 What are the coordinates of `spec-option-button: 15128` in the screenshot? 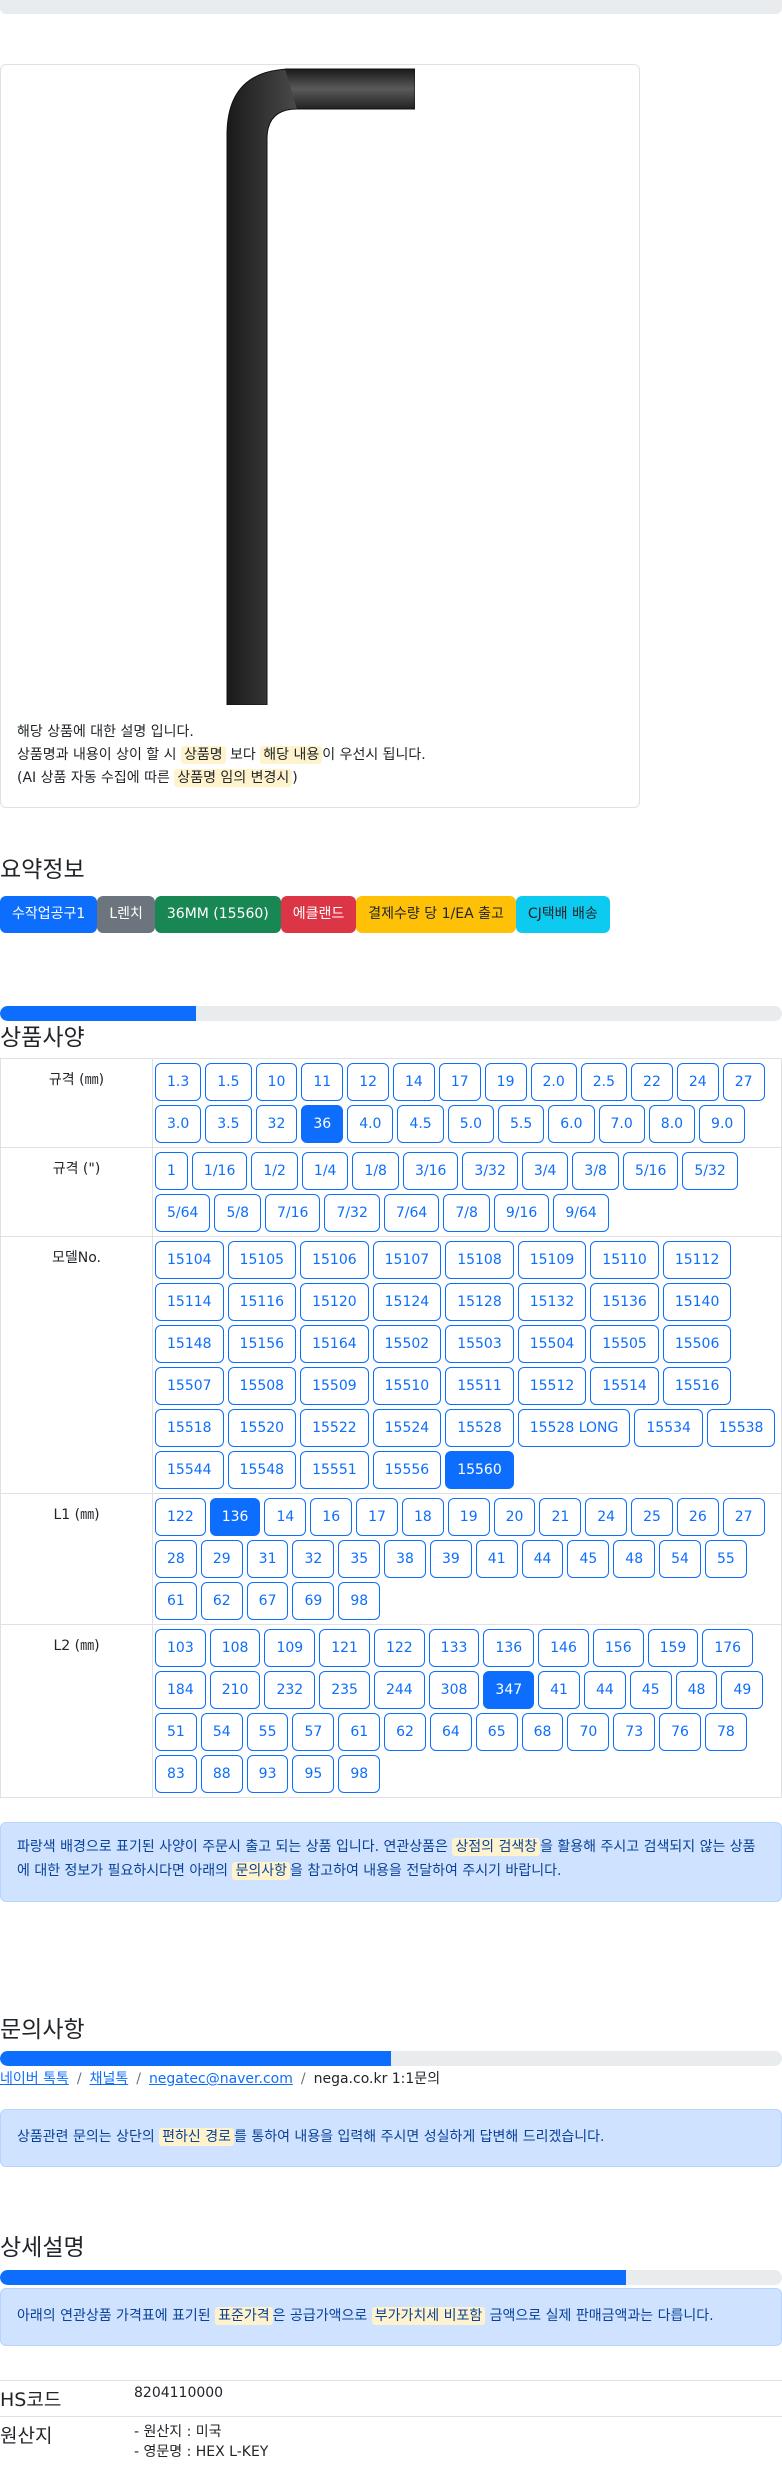 It's located at (479, 1302).